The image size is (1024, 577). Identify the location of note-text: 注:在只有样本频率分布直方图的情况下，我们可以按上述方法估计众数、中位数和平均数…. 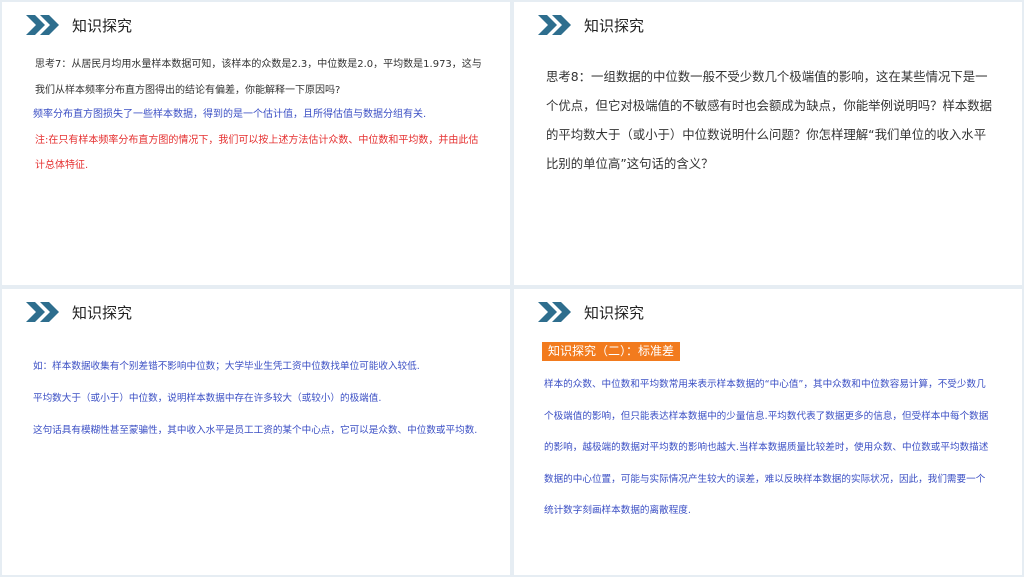
(257, 153).